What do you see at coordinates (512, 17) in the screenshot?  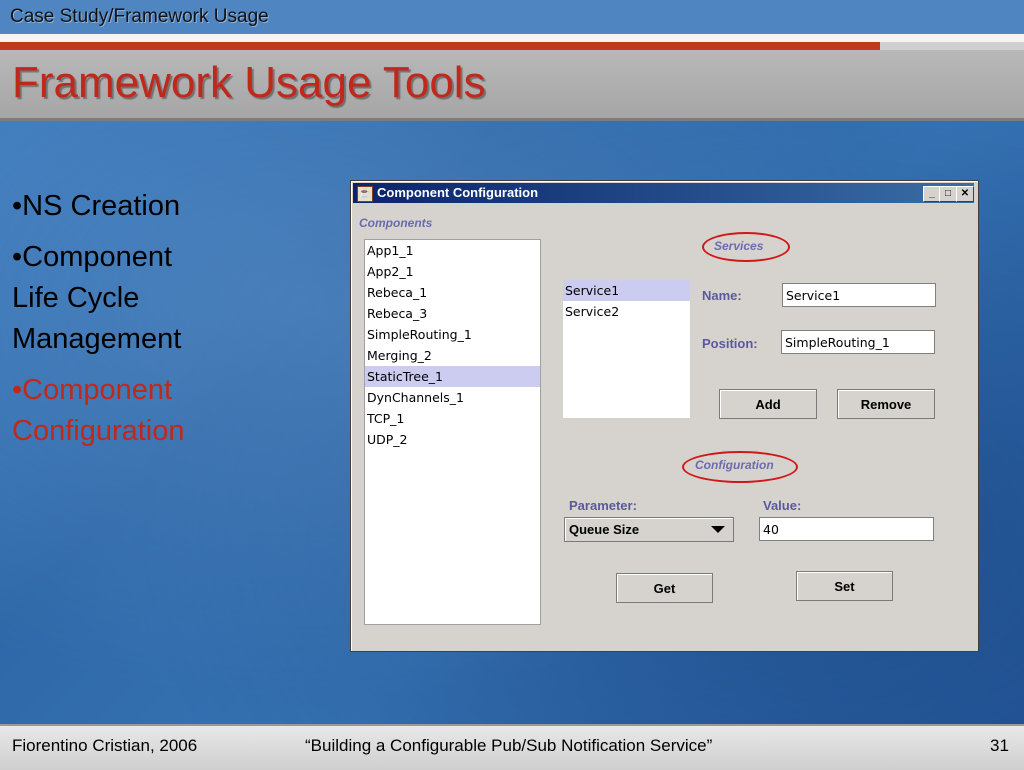 I see `slide-header-bar: Case Study/Framework Usage` at bounding box center [512, 17].